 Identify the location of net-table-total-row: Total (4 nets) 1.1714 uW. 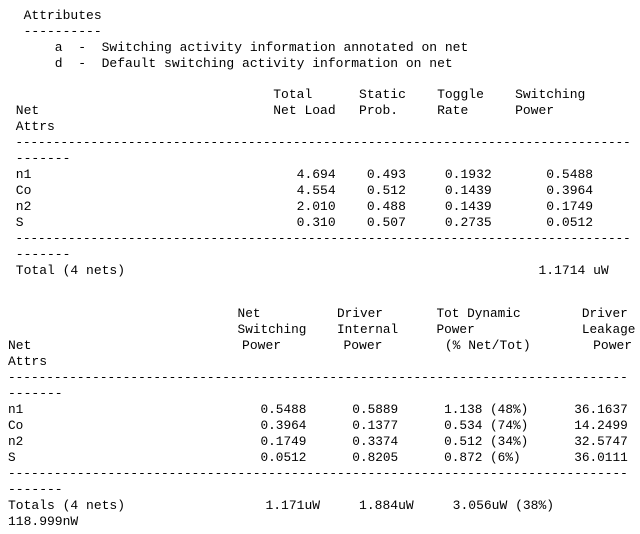
(308, 270).